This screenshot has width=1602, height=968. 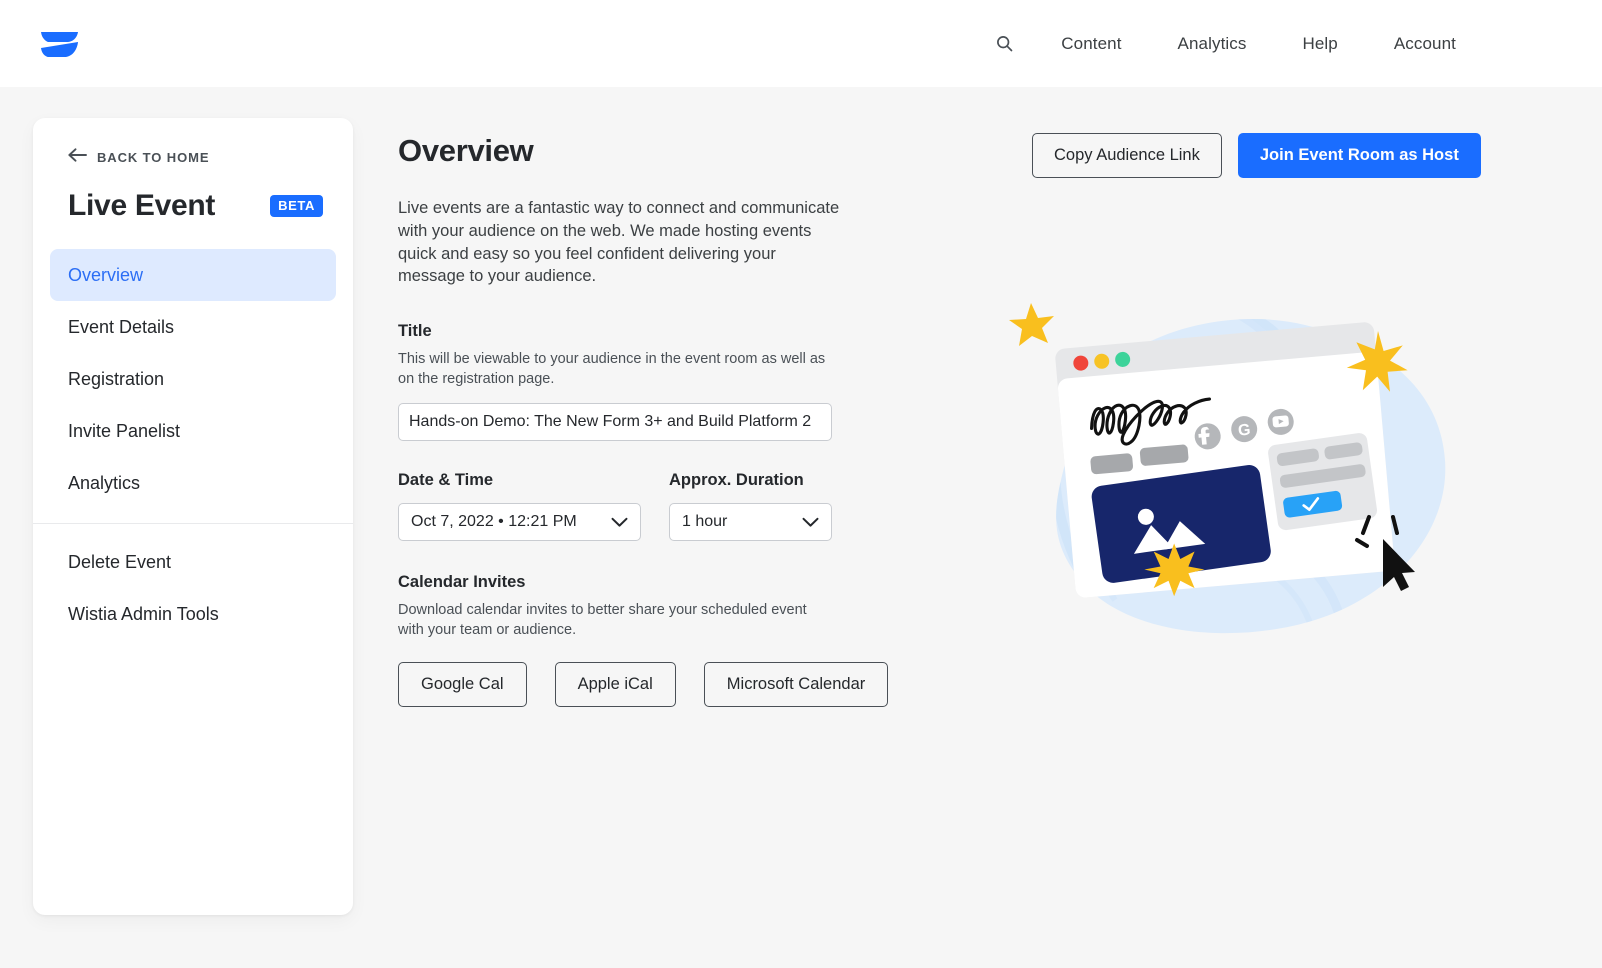 I want to click on join-event-room-button: Join Event Room as Host, so click(x=1359, y=155).